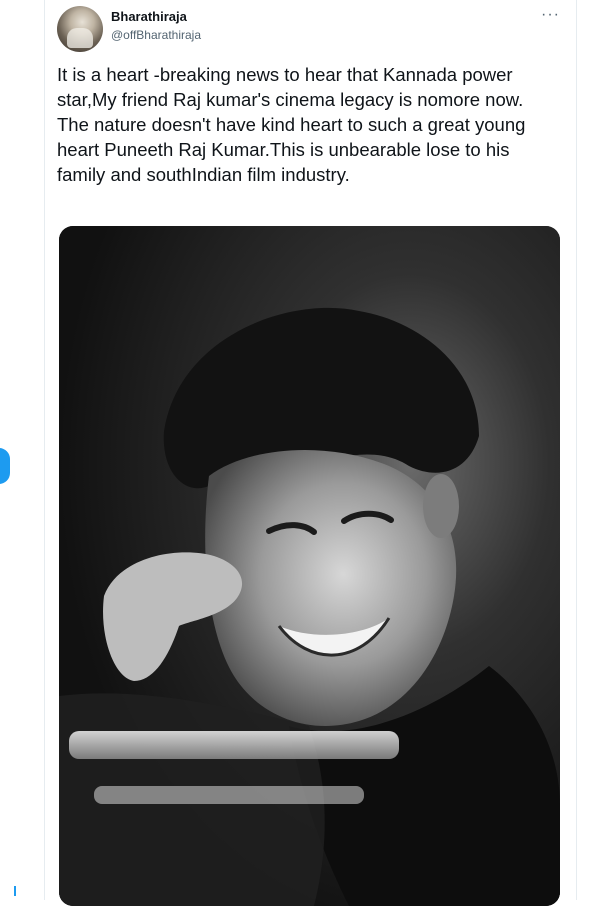 The width and height of the screenshot is (600, 906). I want to click on left-rail, so click(22, 450).